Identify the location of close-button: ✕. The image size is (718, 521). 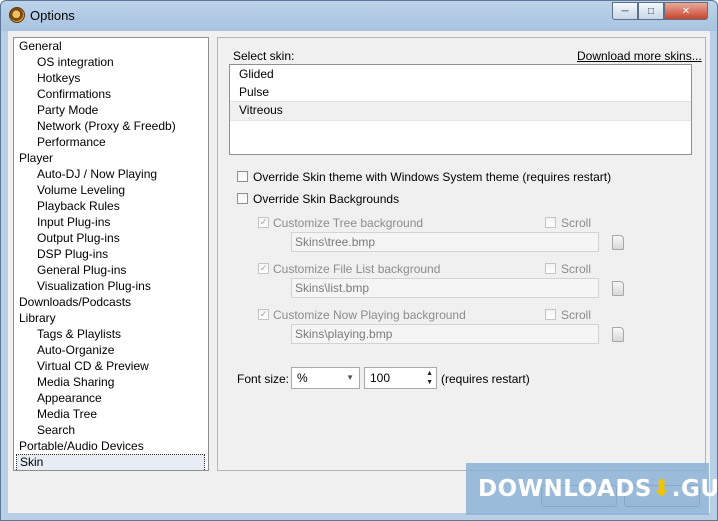
(686, 11).